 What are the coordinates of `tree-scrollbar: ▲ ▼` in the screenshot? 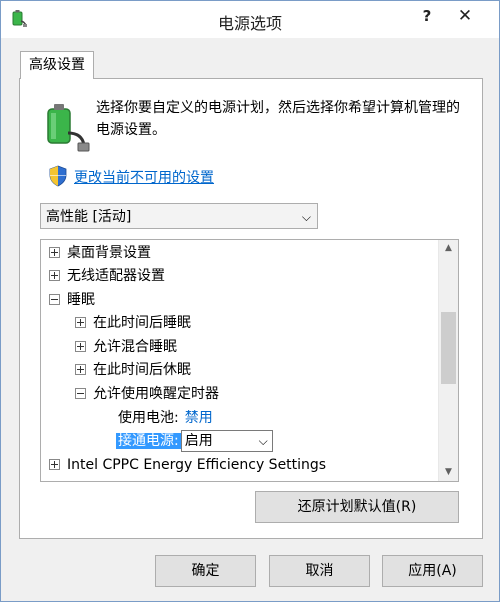 It's located at (448, 360).